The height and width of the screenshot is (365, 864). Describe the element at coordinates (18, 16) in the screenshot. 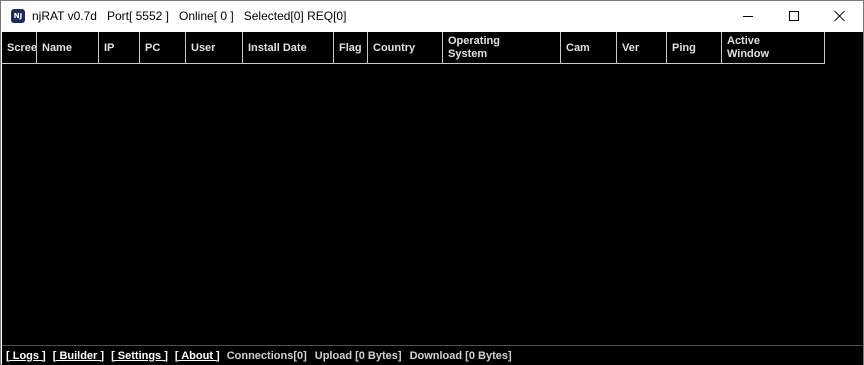

I see `app-icon: NJ` at that location.